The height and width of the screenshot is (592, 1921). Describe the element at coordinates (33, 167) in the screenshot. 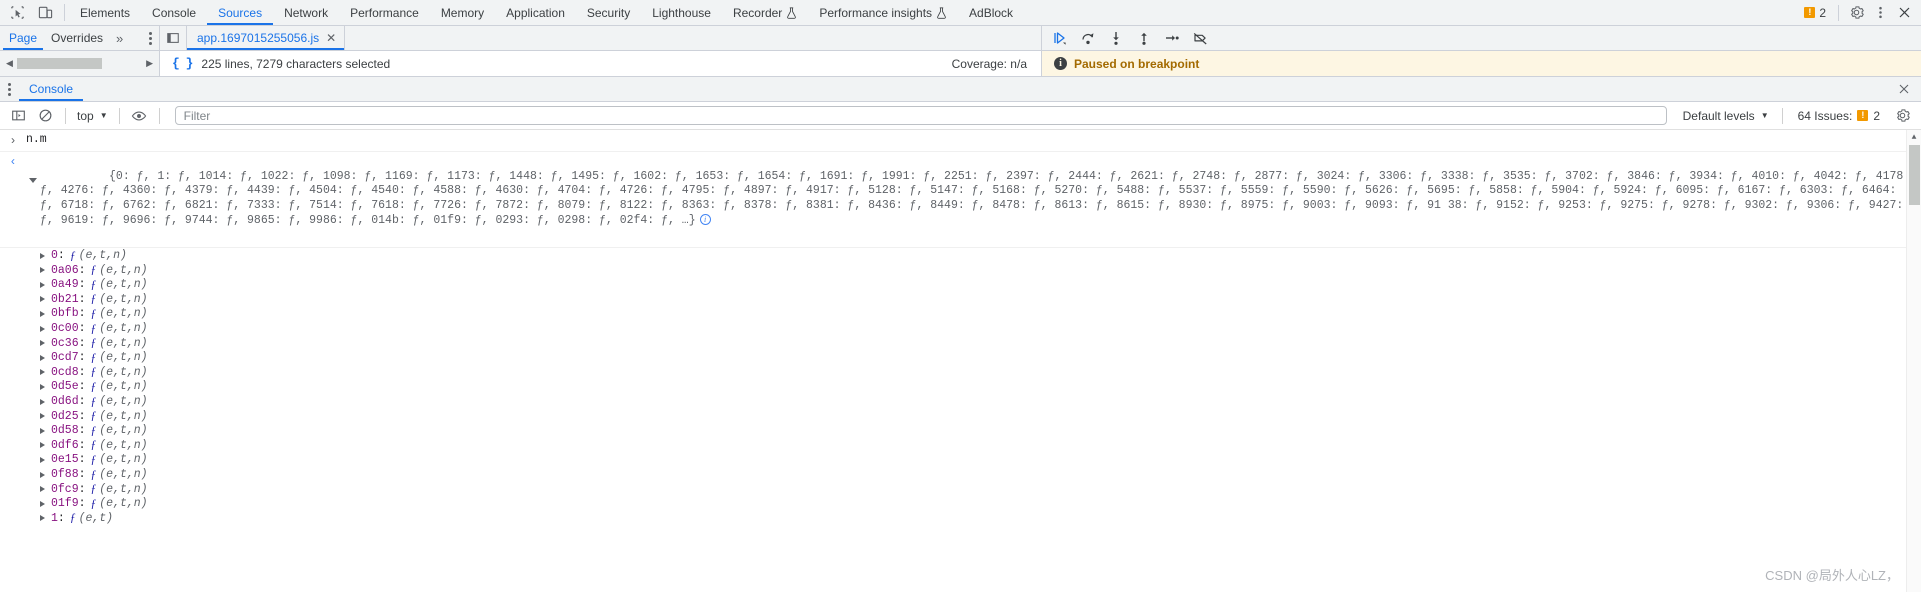

I see `expand-object-toggle` at that location.